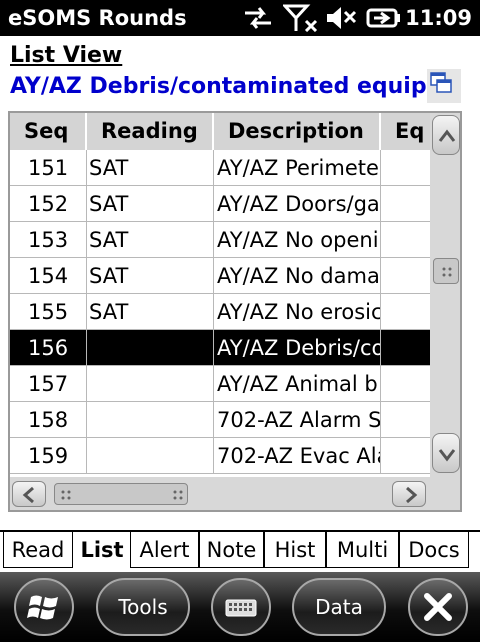 The width and height of the screenshot is (480, 642). I want to click on app-title: eSOMS Rounds, so click(97, 18).